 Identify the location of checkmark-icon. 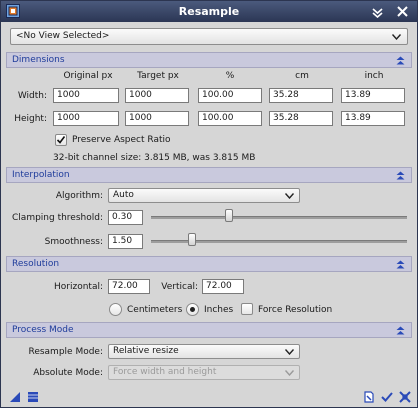
(61, 140).